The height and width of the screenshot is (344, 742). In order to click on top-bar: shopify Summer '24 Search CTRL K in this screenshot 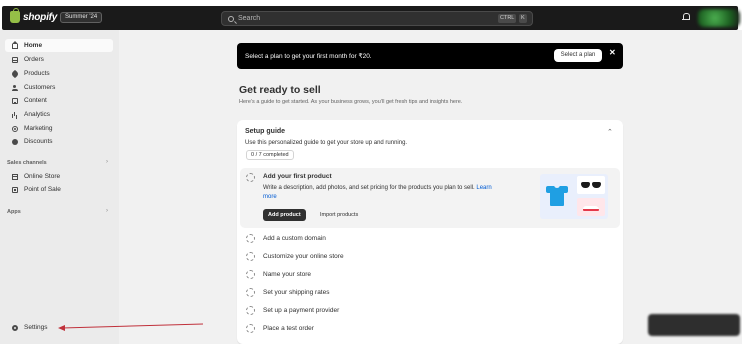, I will do `click(371, 18)`.